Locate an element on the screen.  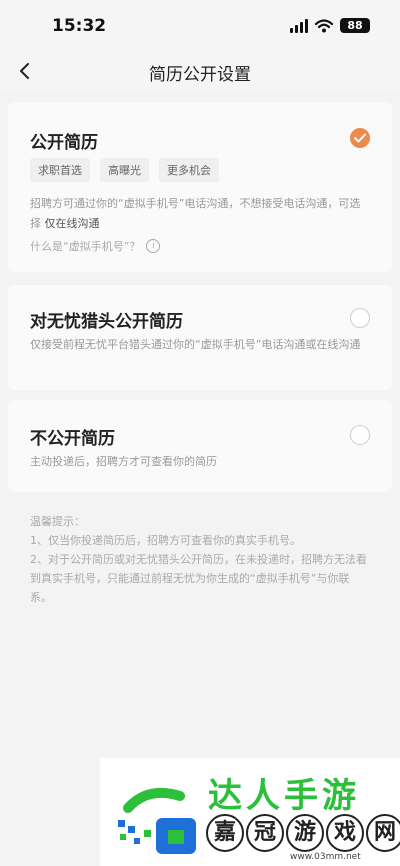
tag: 求职首选 is located at coordinates (60, 170).